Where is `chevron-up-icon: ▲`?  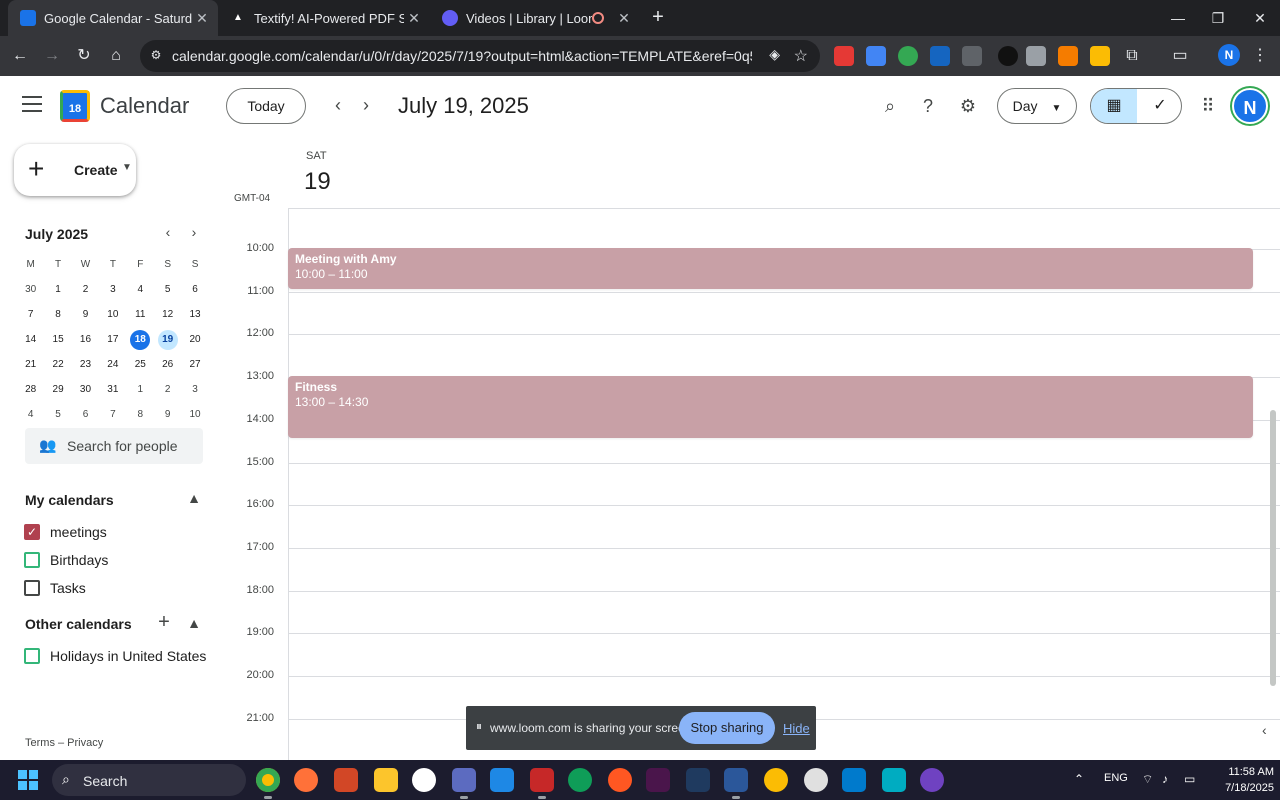 chevron-up-icon: ▲ is located at coordinates (194, 498).